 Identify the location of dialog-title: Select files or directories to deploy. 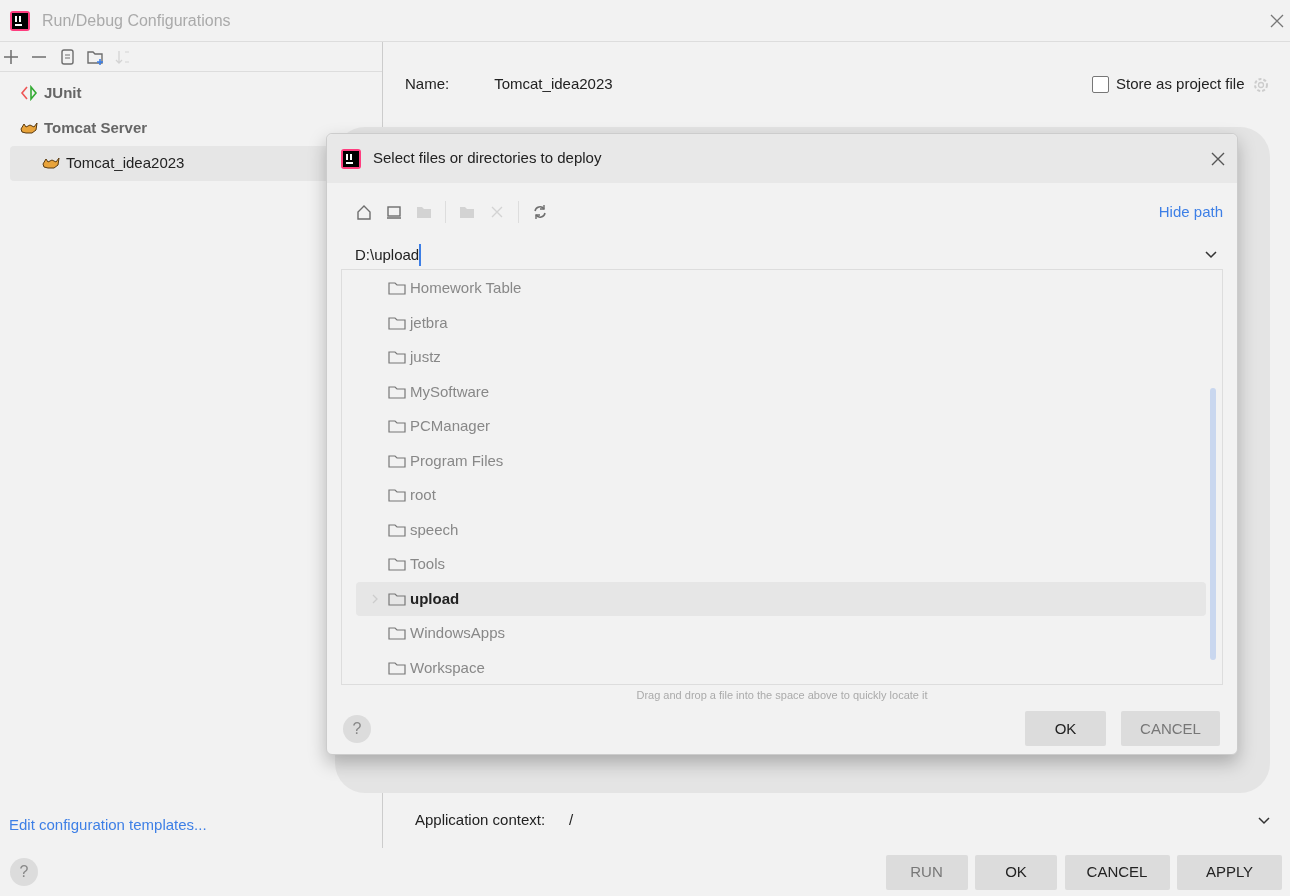
(487, 158).